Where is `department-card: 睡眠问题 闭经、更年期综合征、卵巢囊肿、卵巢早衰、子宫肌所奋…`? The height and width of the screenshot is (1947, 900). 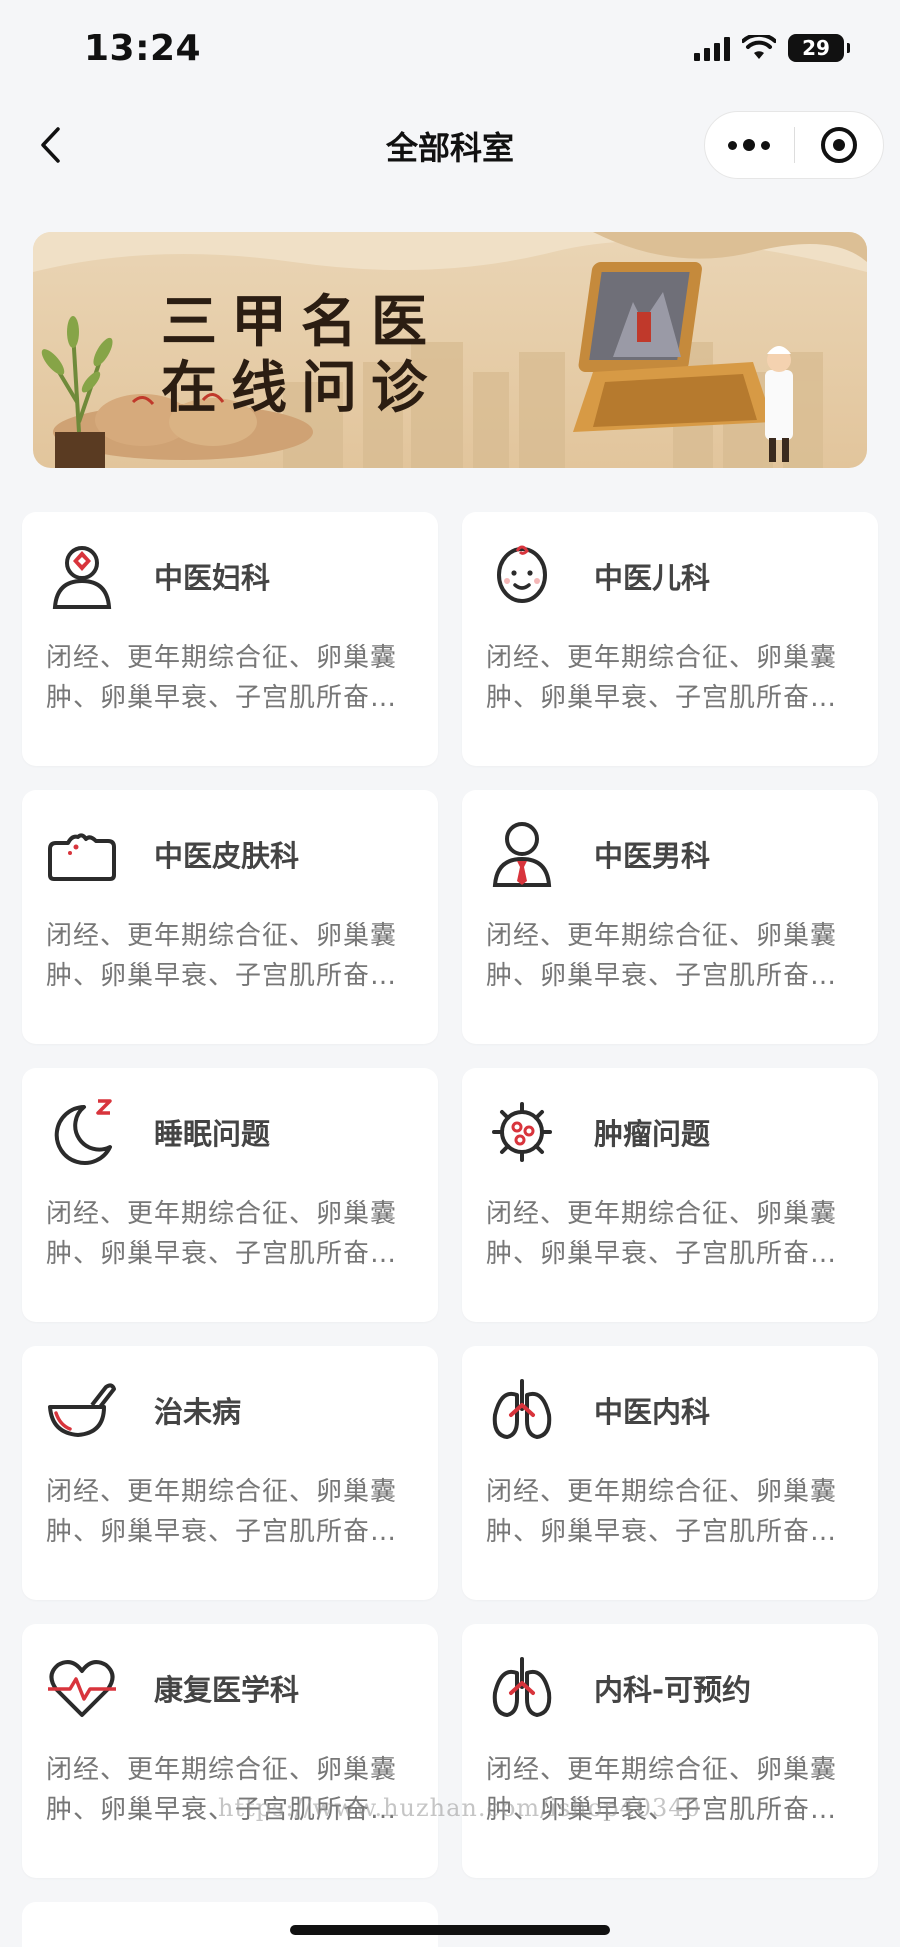 department-card: 睡眠问题 闭经、更年期综合征、卵巢囊肿、卵巢早衰、子宫肌所奋… is located at coordinates (230, 1195).